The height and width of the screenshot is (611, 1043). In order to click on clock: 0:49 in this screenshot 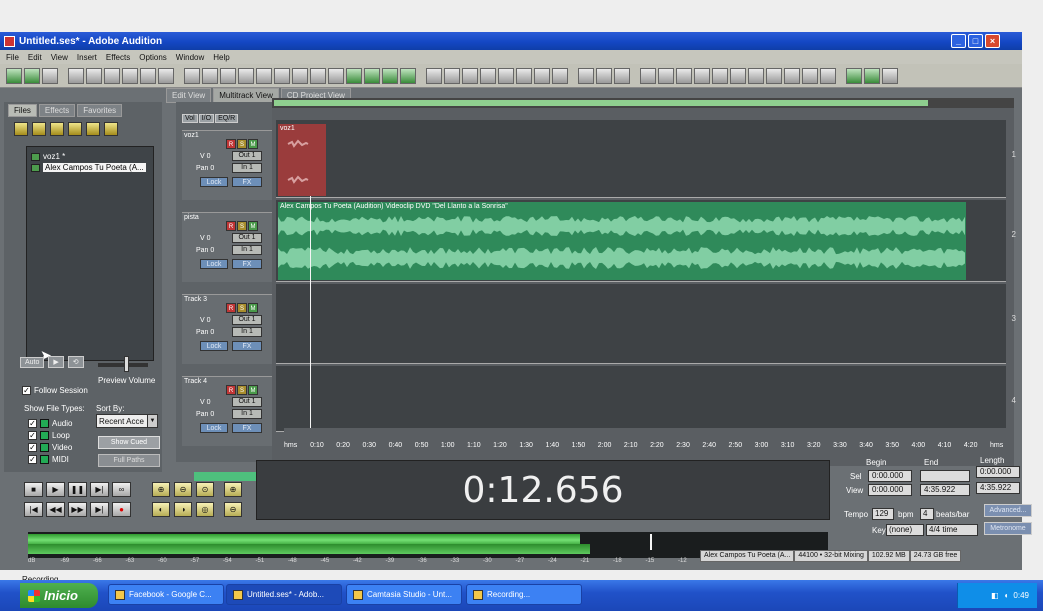, I will do `click(1021, 595)`.